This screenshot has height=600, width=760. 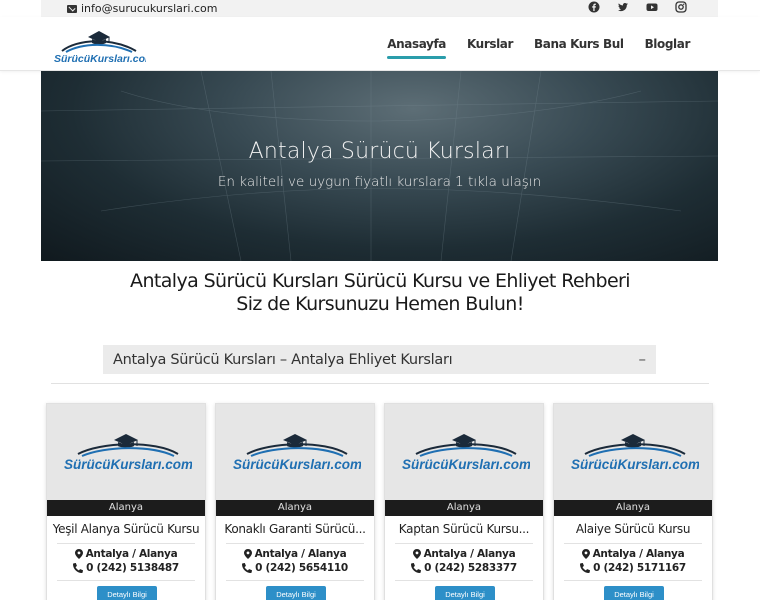 I want to click on course-name: Alaiye Sürücü Kursu, so click(x=633, y=529).